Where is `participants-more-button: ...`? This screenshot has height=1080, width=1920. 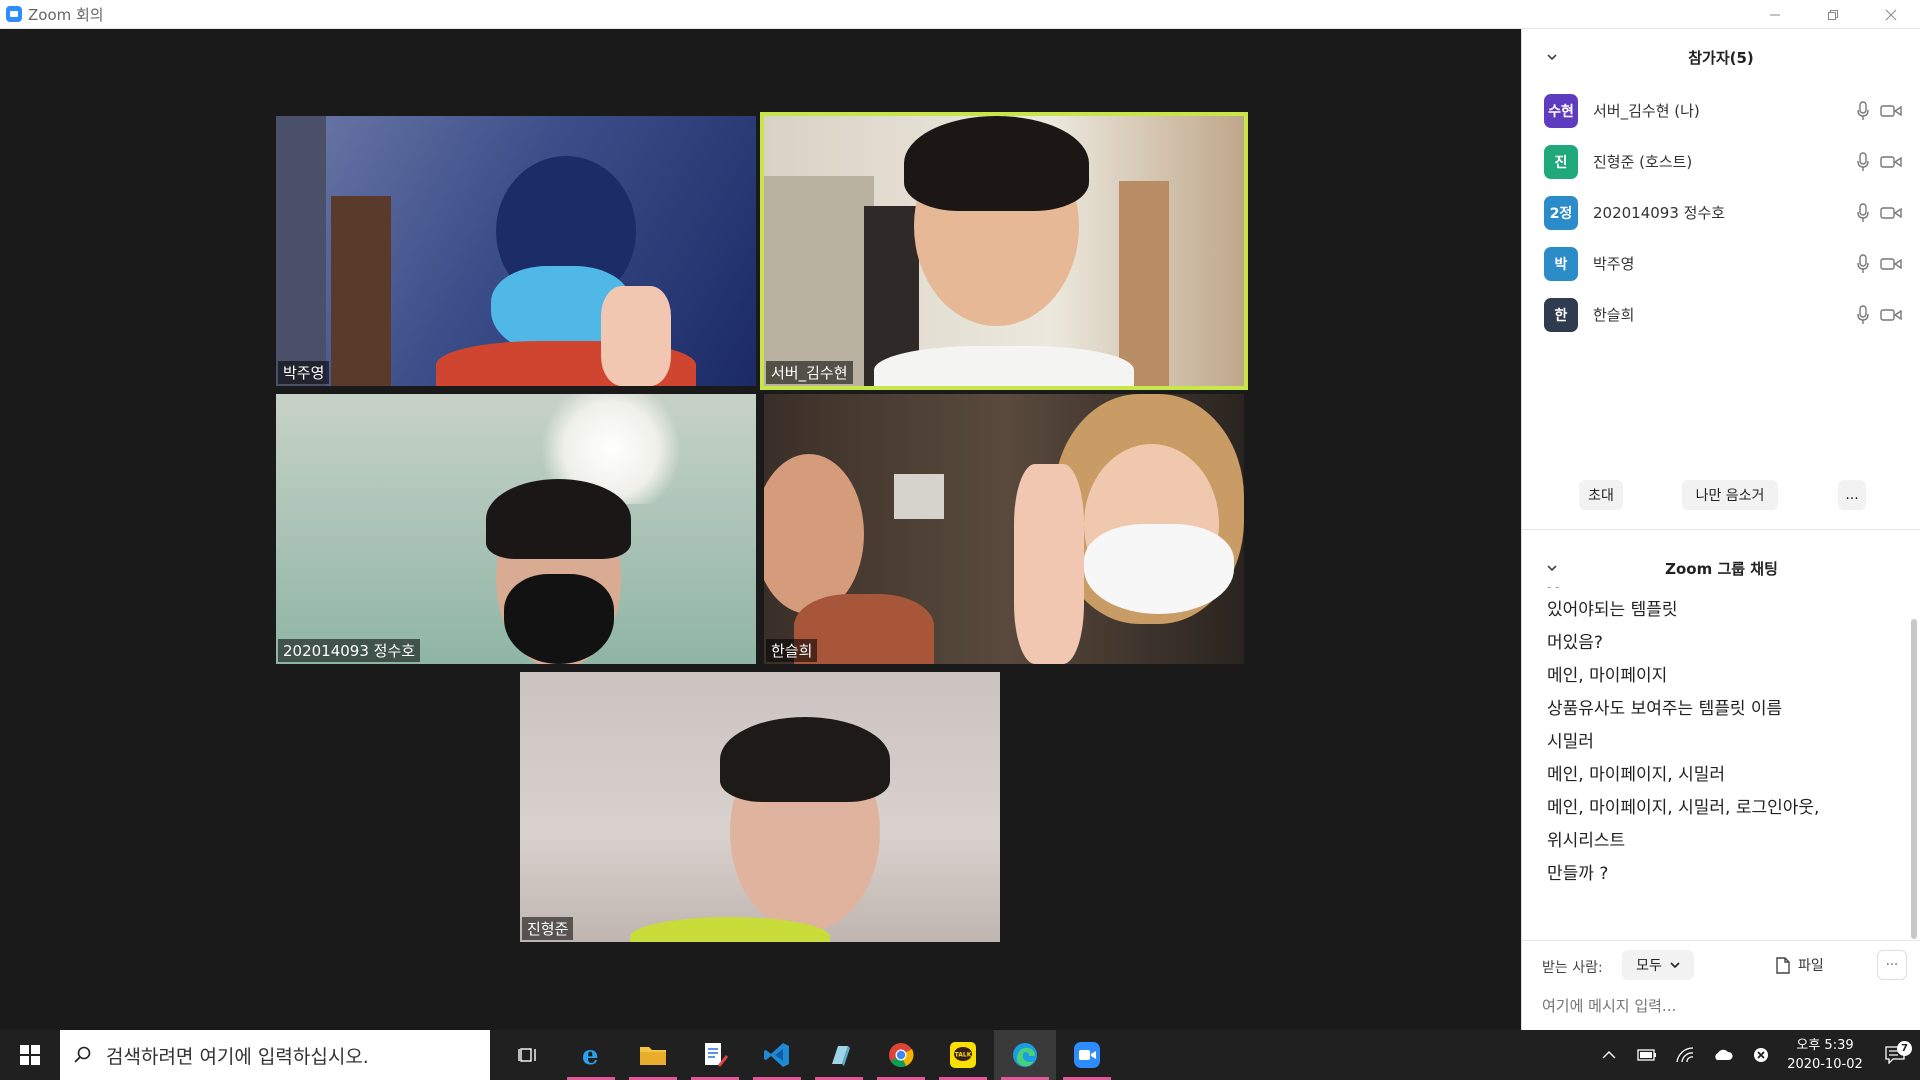 participants-more-button: ... is located at coordinates (1852, 495).